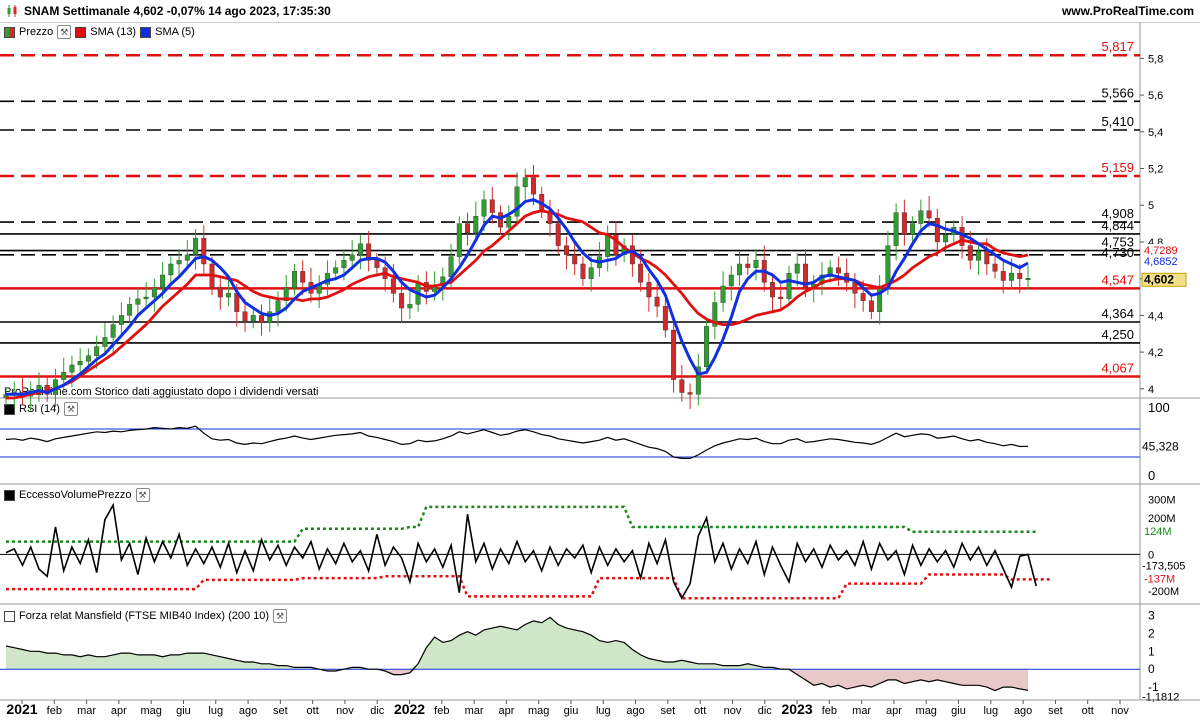 This screenshot has width=1200, height=720. I want to click on rsi-legend: RSI (14) ⚒, so click(41, 409).